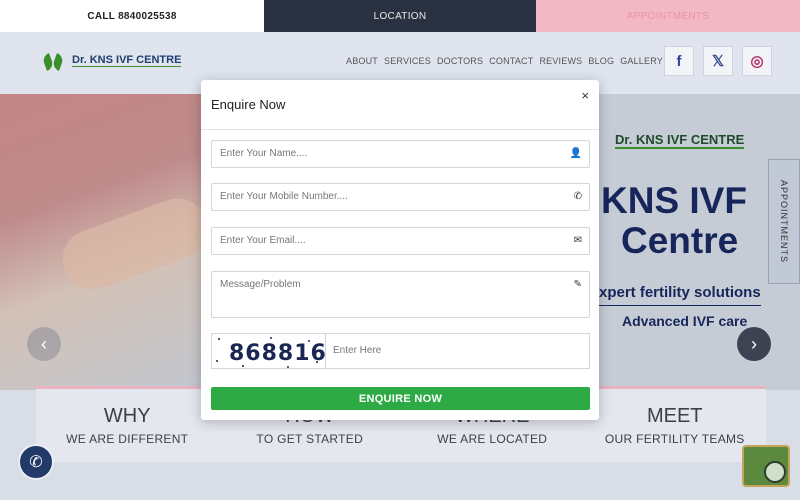 This screenshot has width=800, height=500. I want to click on message-placeholder: Message/Problem, so click(260, 284).